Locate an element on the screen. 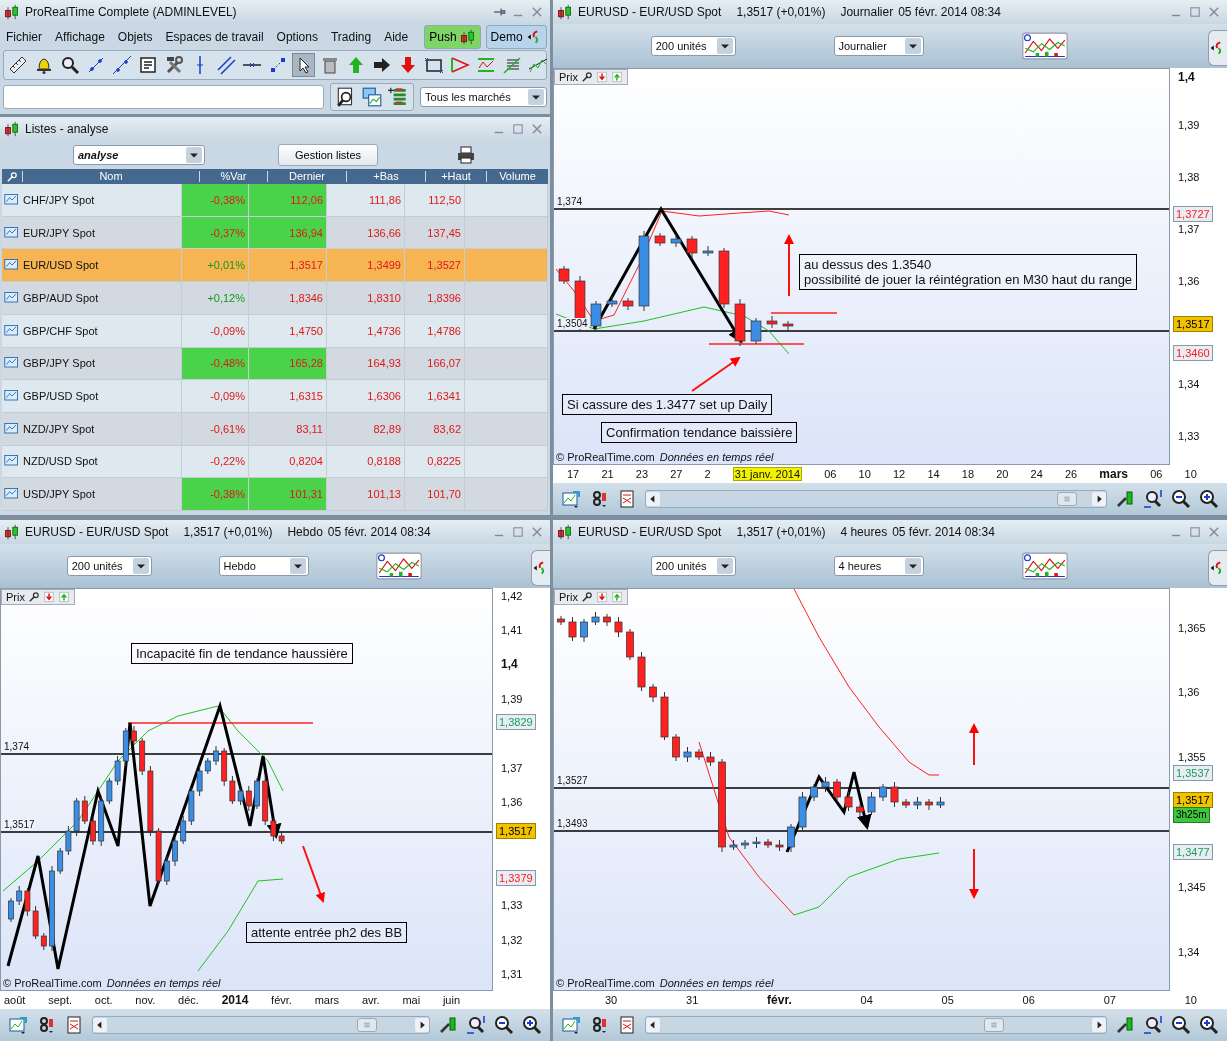 Image resolution: width=1227 pixels, height=1041 pixels. menu-item: Options is located at coordinates (297, 37).